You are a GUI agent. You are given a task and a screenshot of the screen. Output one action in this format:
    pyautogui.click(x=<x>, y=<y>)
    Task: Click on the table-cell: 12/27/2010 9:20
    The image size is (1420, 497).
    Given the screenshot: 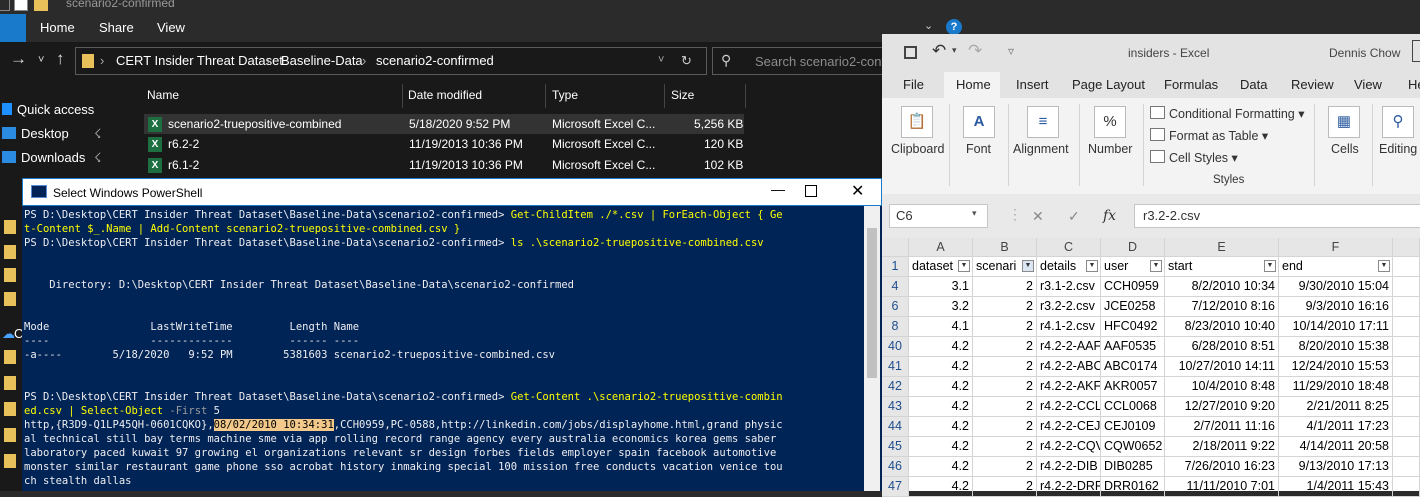 What is the action you would take?
    pyautogui.click(x=1222, y=407)
    